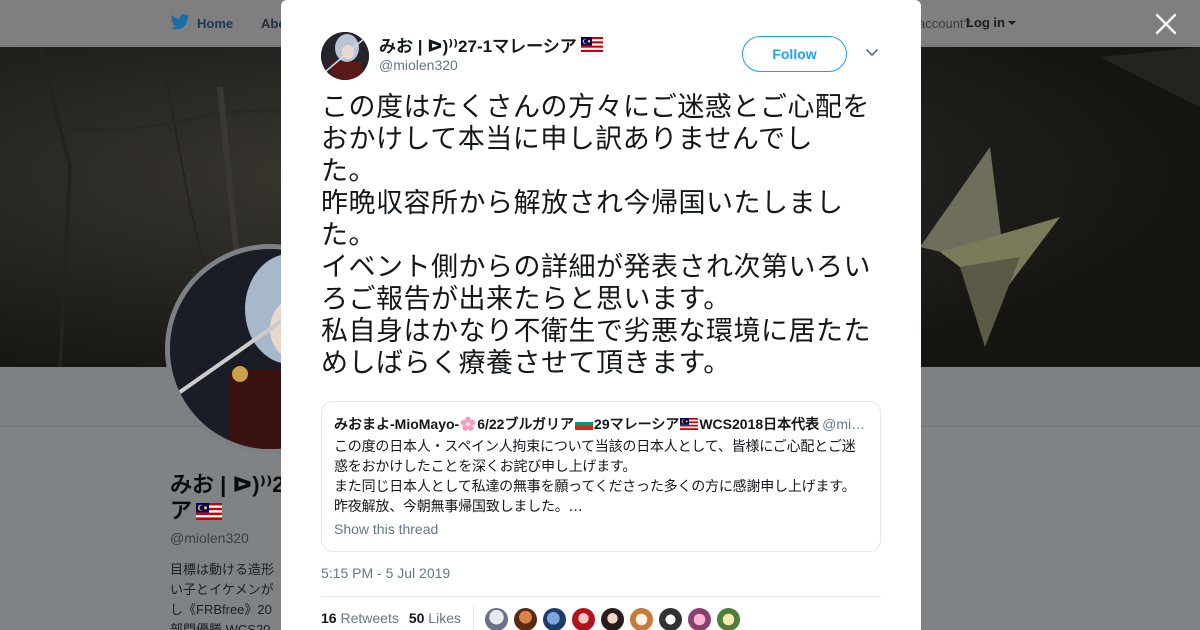 The width and height of the screenshot is (1200, 630). Describe the element at coordinates (369, 618) in the screenshot. I see `retweets-label: Retweets` at that location.